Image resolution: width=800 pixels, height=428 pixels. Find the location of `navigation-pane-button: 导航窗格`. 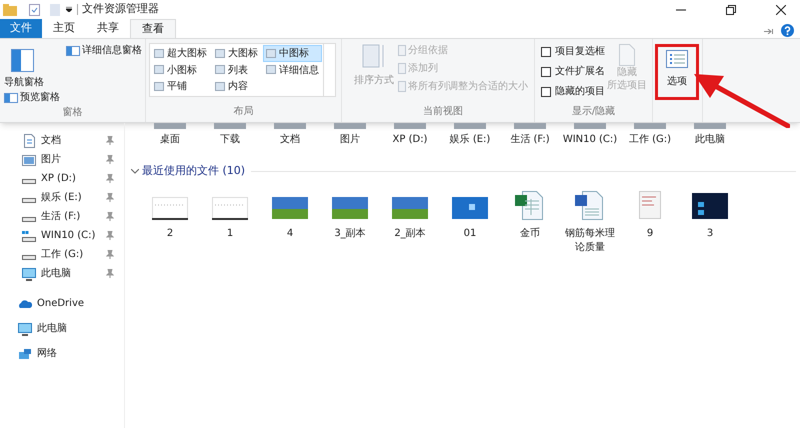

navigation-pane-button: 导航窗格 is located at coordinates (32, 67).